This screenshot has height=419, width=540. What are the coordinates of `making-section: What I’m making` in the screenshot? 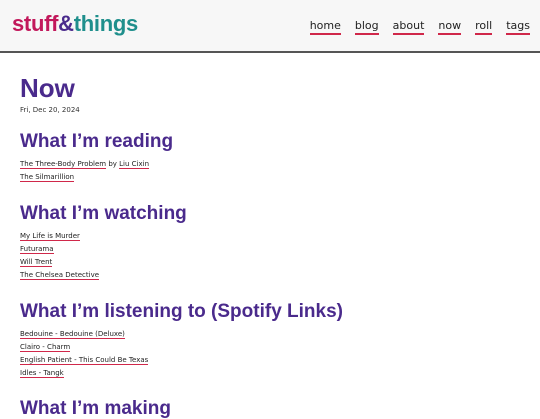 It's located at (95, 408).